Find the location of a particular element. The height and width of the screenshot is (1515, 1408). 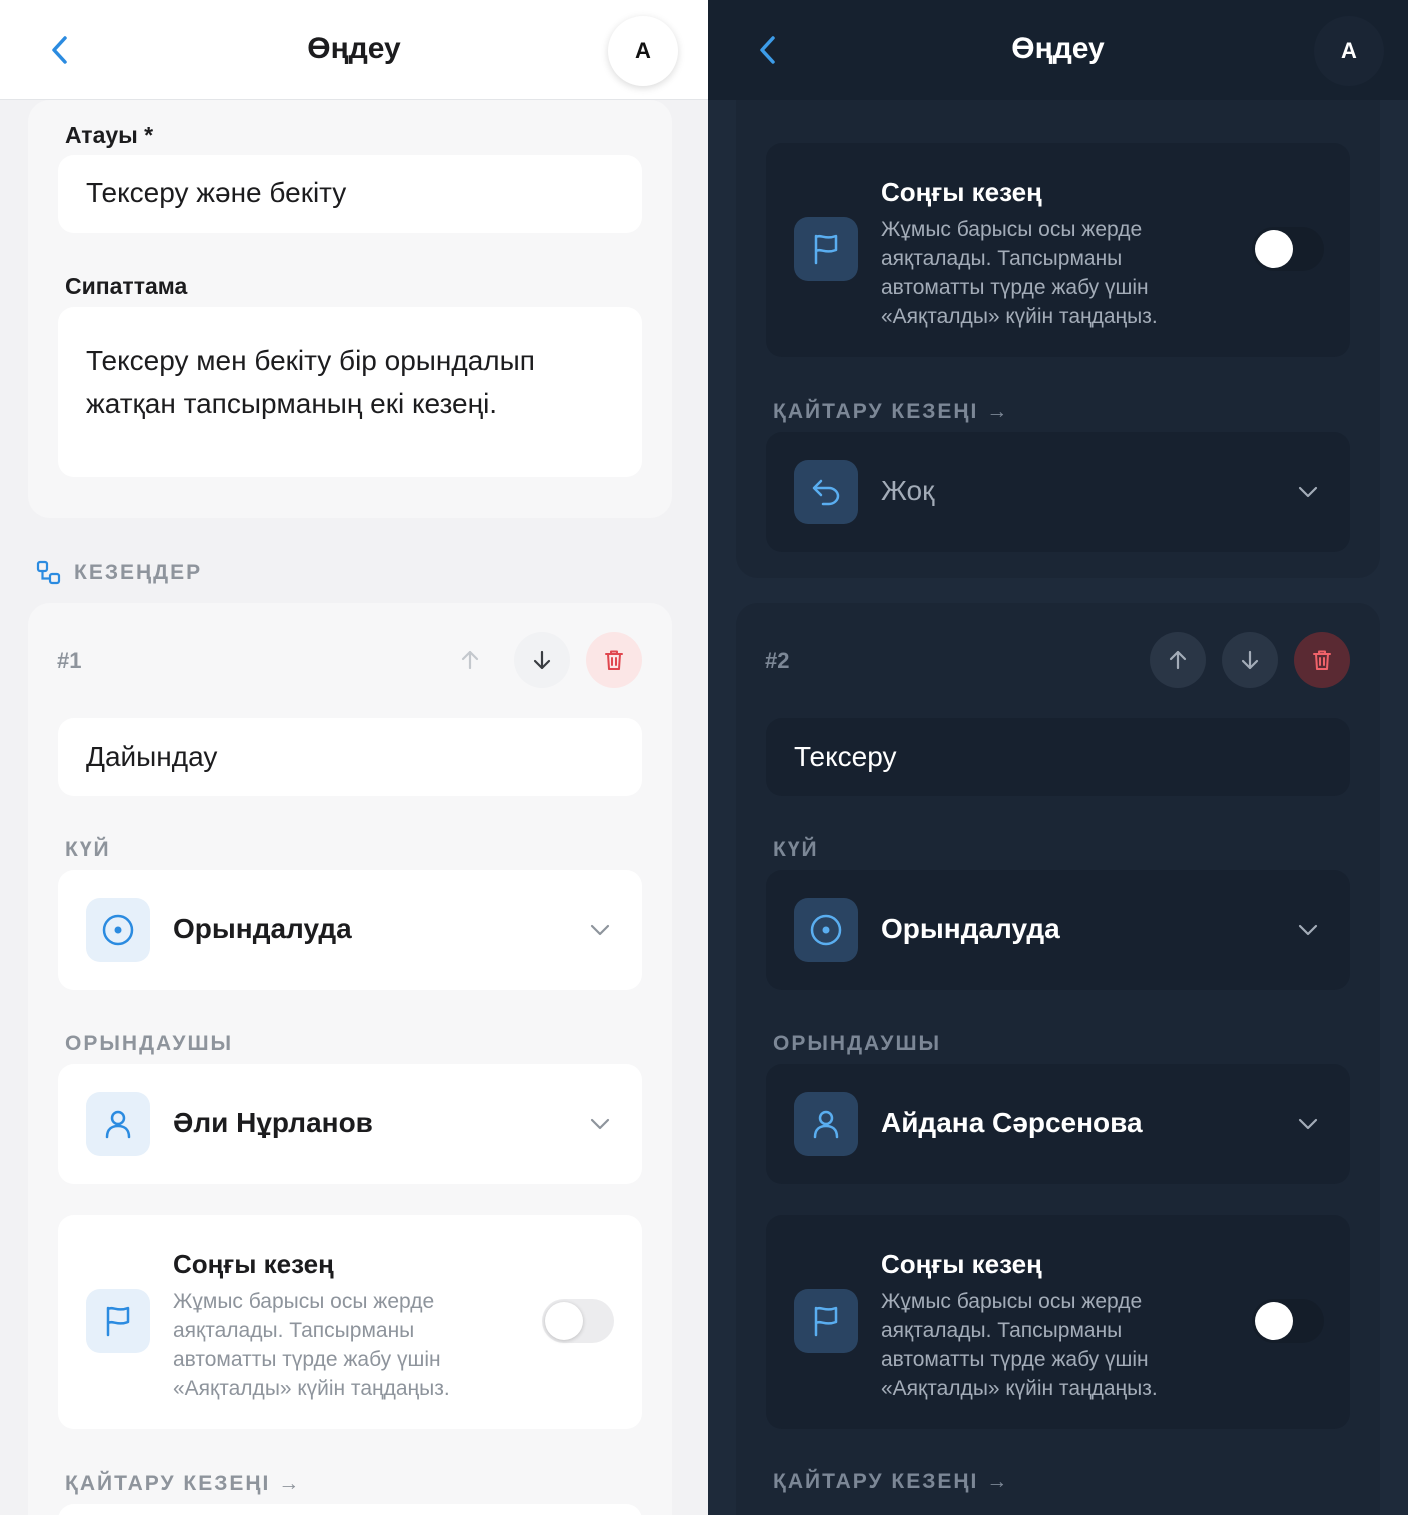

stages-icon is located at coordinates (48, 572).